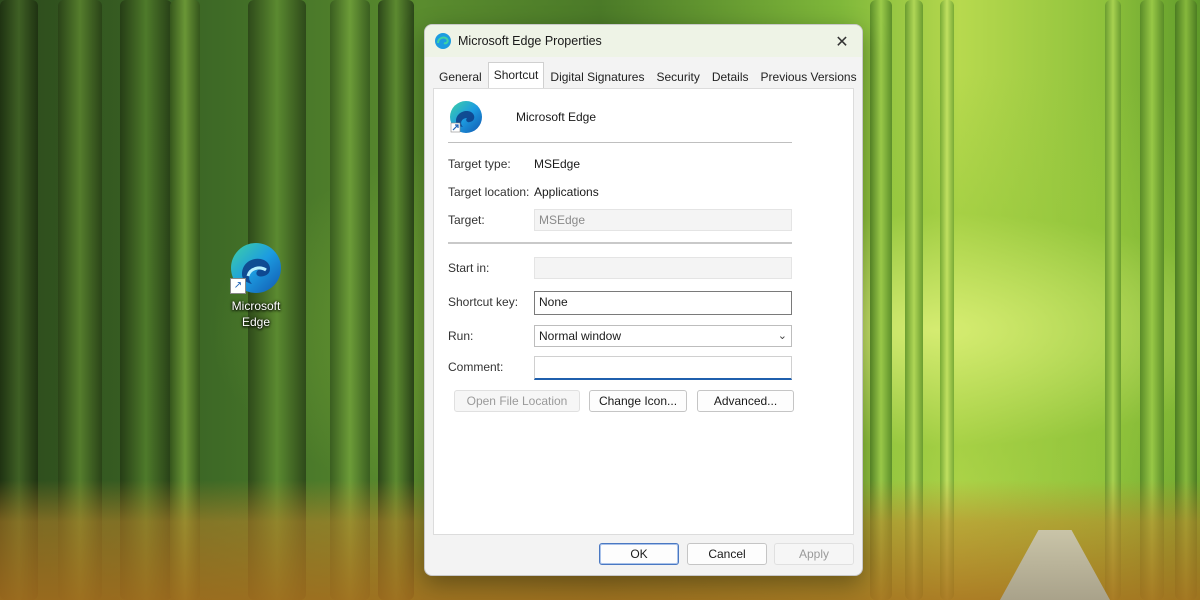 Image resolution: width=1200 pixels, height=600 pixels. I want to click on close-icon: ✕, so click(842, 41).